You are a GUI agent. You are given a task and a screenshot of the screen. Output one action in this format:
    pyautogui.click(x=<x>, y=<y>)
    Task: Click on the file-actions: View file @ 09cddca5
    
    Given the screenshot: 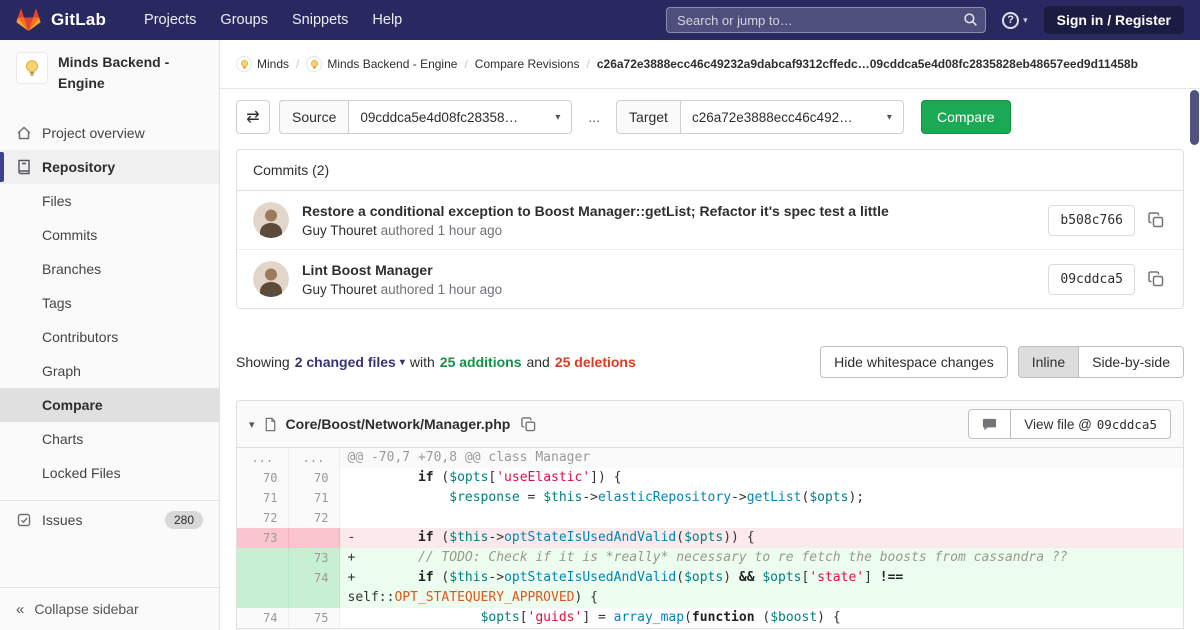 What is the action you would take?
    pyautogui.click(x=1069, y=424)
    